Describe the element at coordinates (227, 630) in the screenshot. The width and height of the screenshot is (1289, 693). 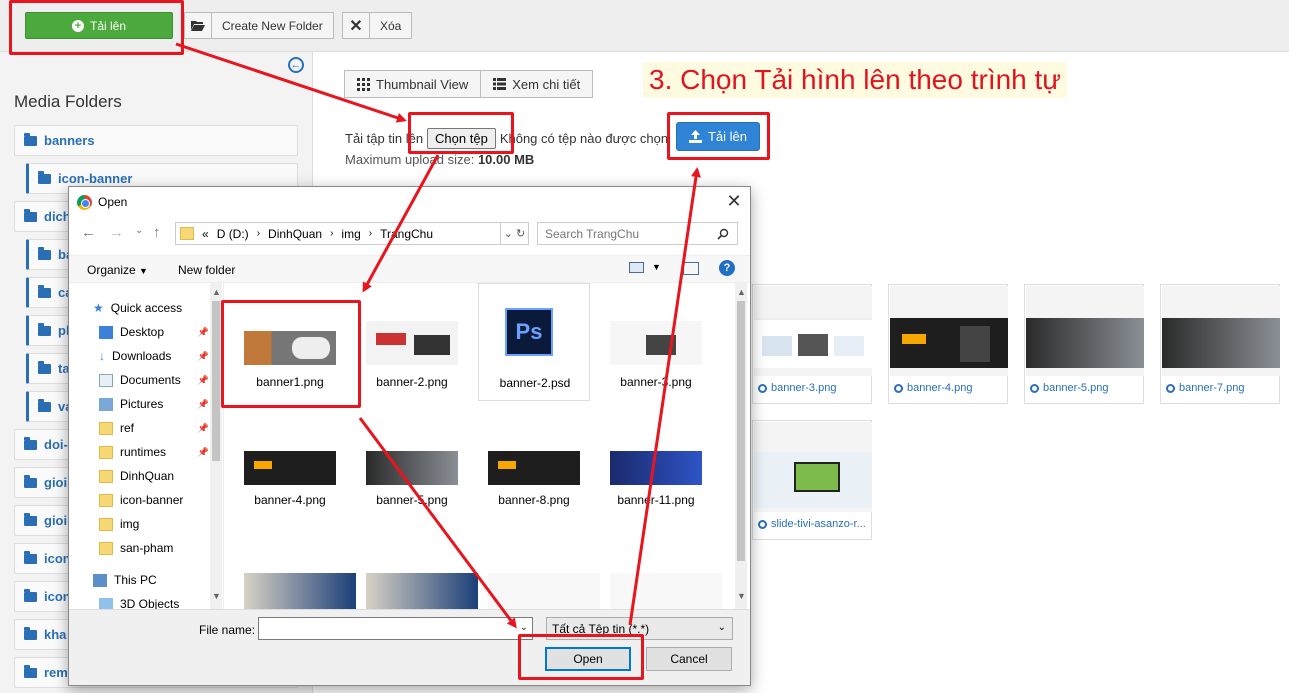
I see `file-name-label: File name:` at that location.